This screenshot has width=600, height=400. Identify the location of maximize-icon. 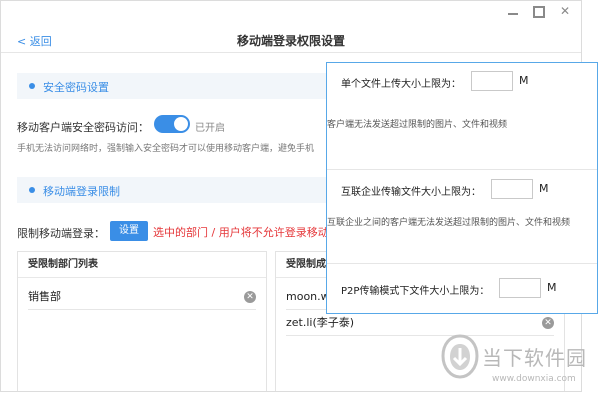
(539, 11).